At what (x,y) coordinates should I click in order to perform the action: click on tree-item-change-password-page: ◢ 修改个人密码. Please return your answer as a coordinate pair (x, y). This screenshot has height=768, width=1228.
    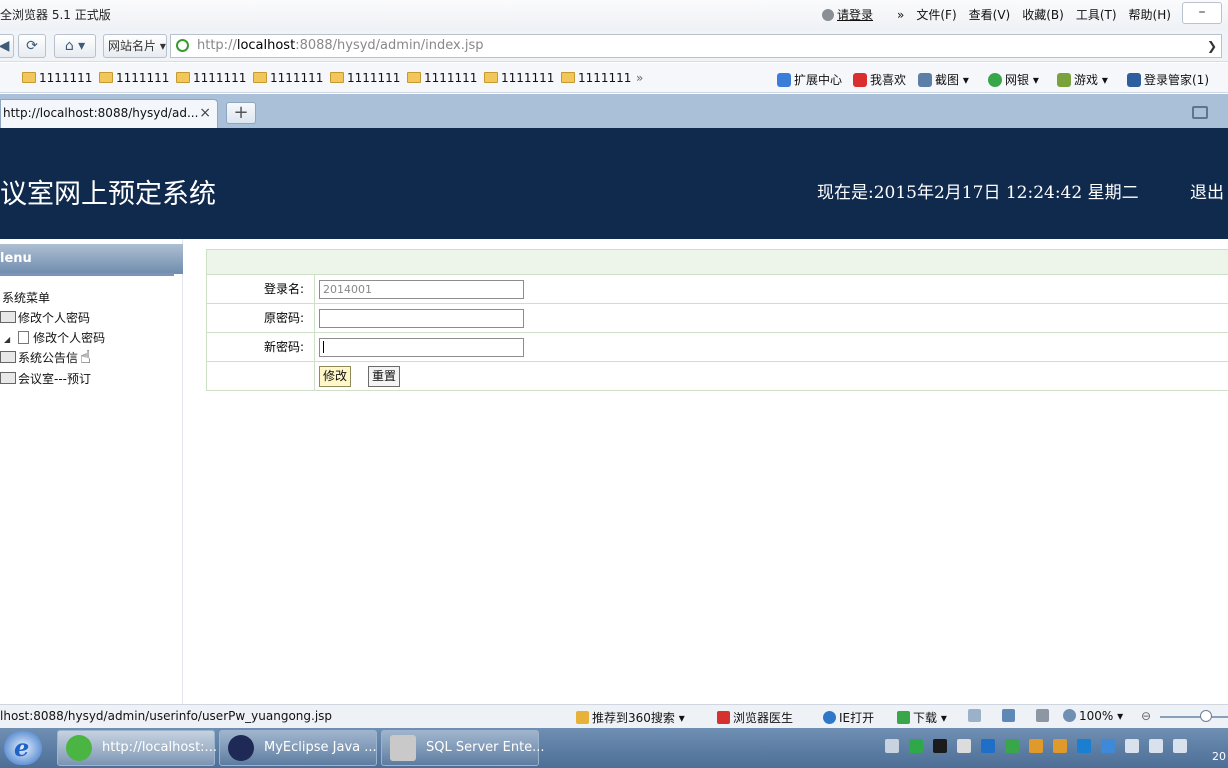
    Looking at the image, I should click on (54, 337).